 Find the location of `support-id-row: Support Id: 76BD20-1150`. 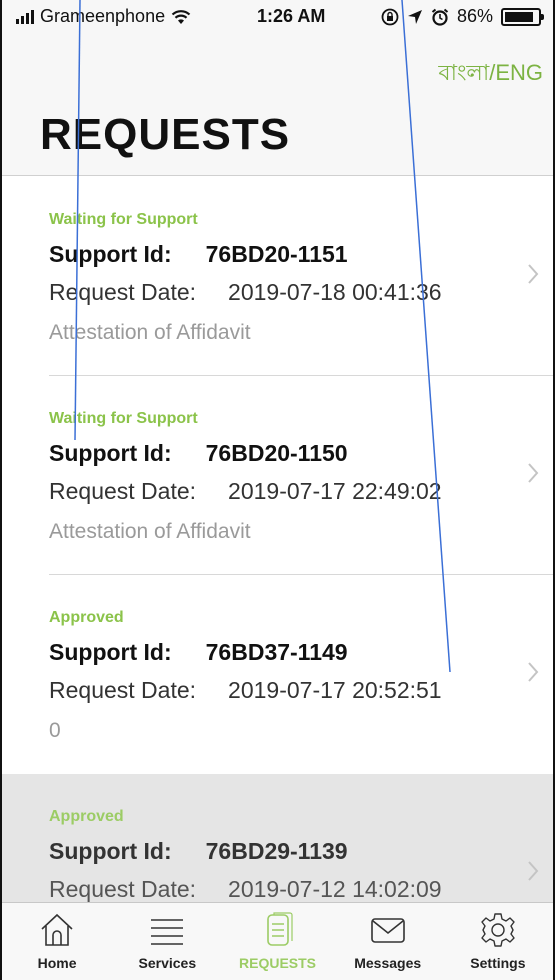

support-id-row: Support Id: 76BD20-1150 is located at coordinates (198, 453).